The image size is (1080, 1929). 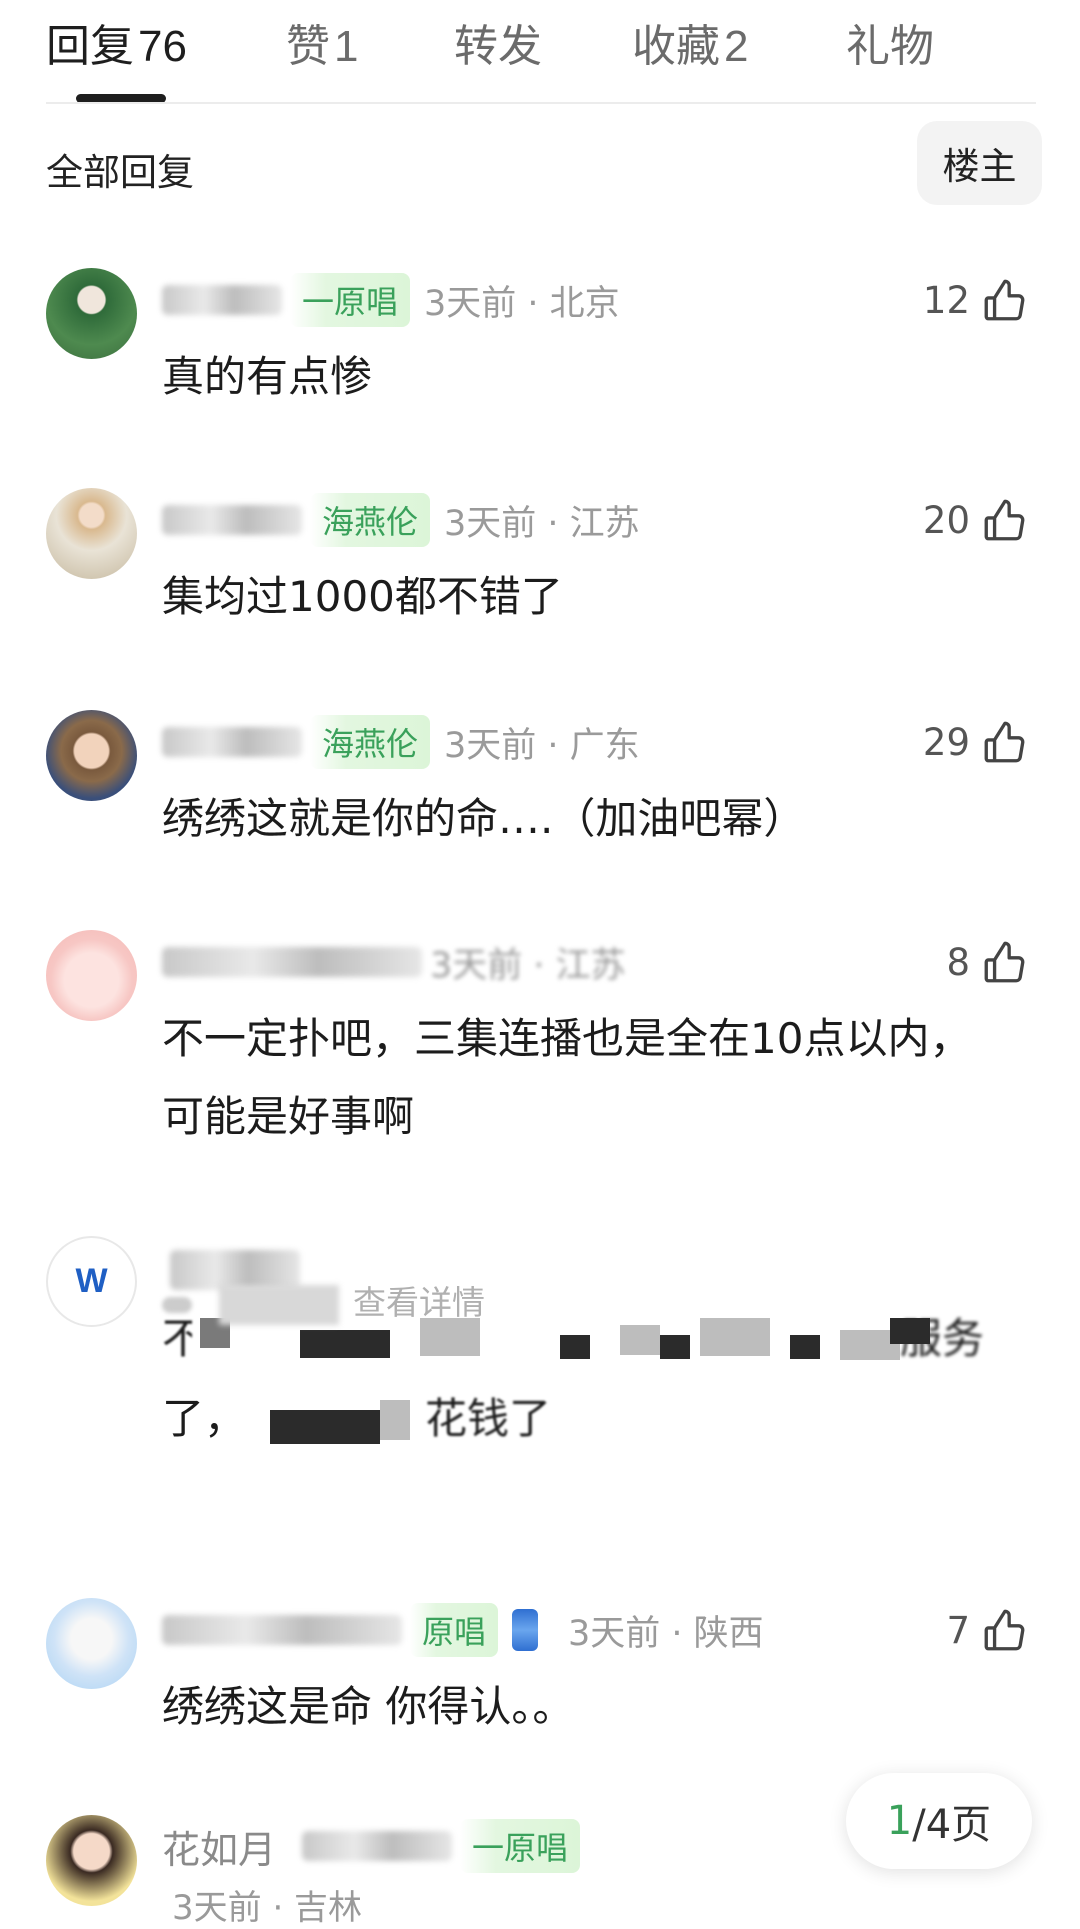 What do you see at coordinates (267, 1908) in the screenshot?
I see `comment-time-location: 3天前 · 吉林` at bounding box center [267, 1908].